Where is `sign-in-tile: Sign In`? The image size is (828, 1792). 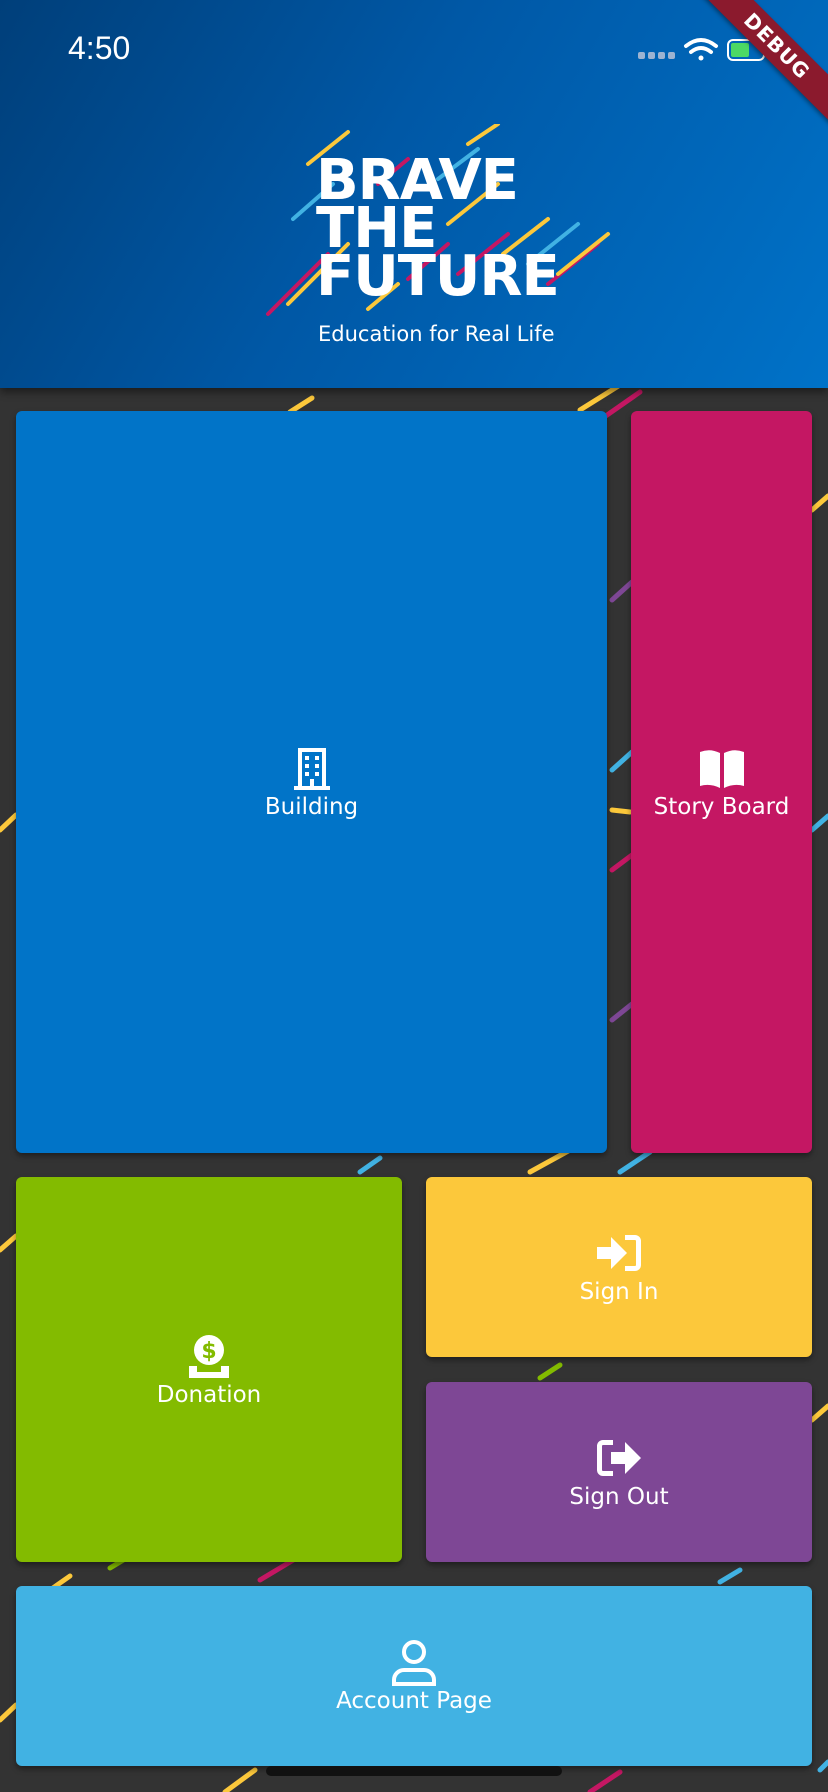 sign-in-tile: Sign In is located at coordinates (619, 1267).